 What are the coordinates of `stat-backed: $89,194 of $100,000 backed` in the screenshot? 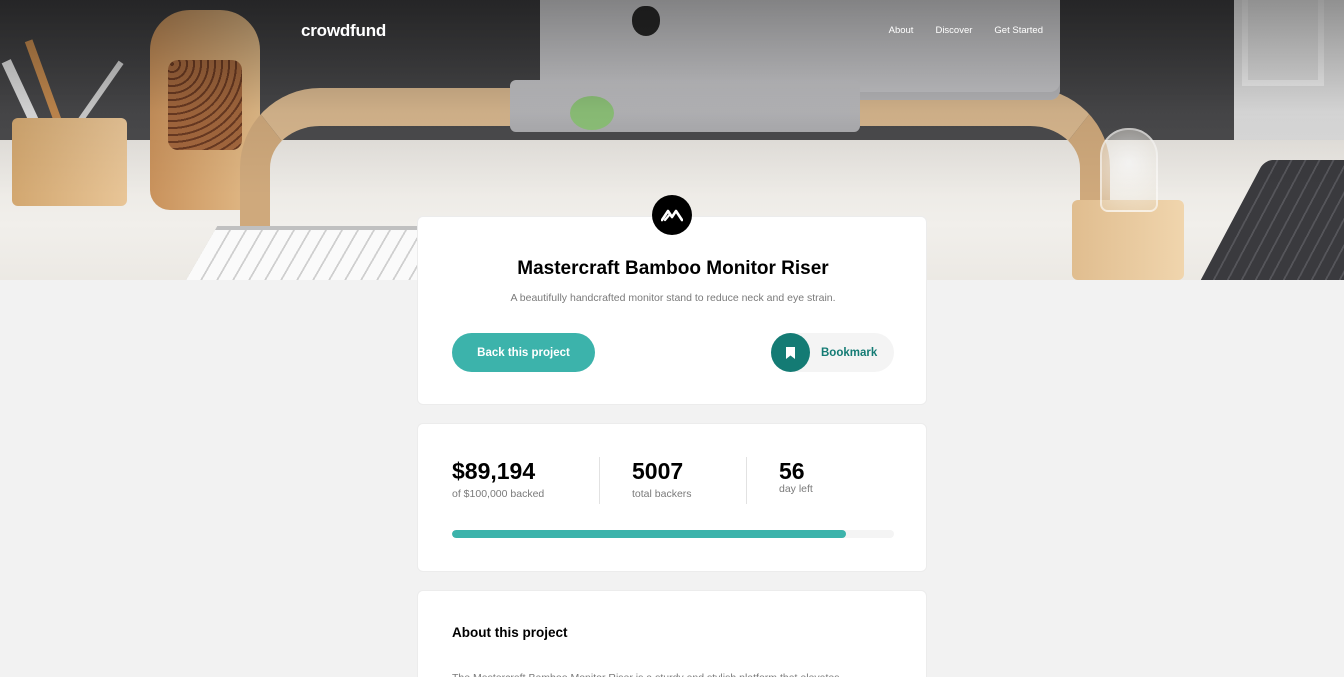 It's located at (498, 479).